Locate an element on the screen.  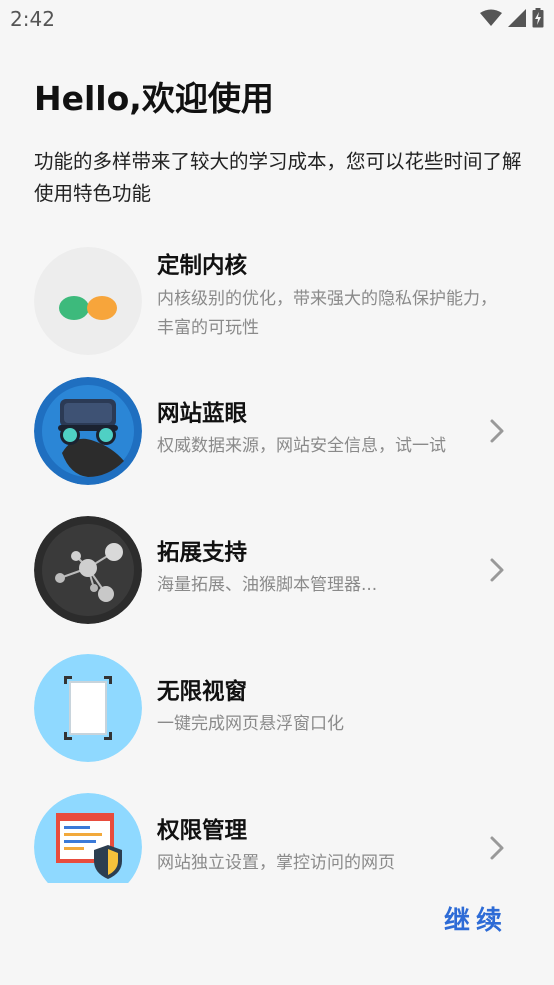
battery-charging-icon is located at coordinates (538, 18).